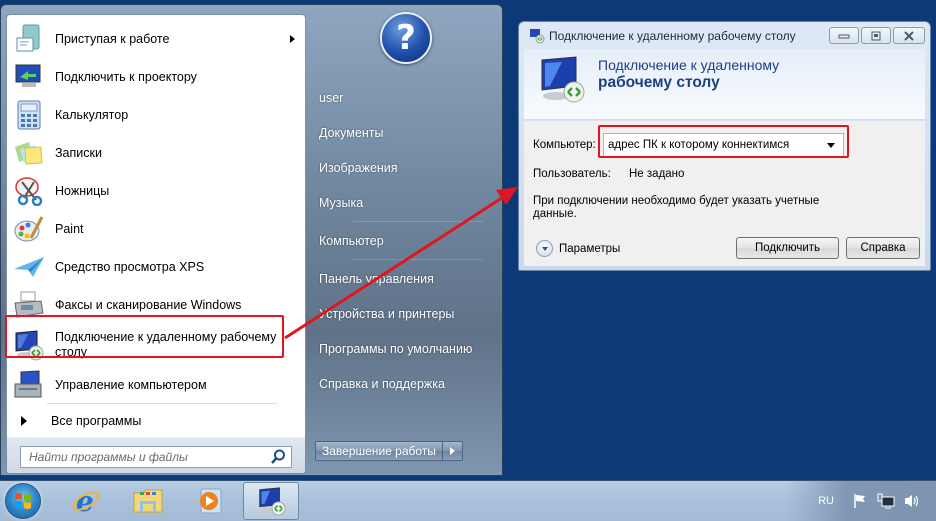  I want to click on program-item-fax-scan: Факсы и сканирование Windows, so click(156, 305).